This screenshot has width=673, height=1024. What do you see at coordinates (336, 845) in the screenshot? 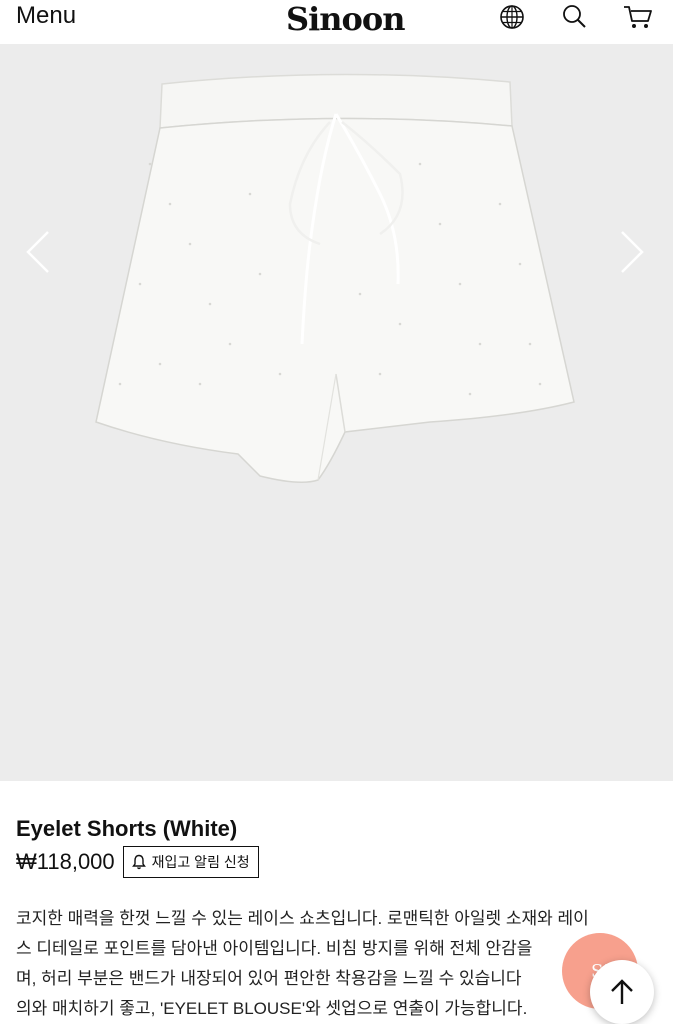
I see `product-info: Eyelet Shorts (White) ₩118,000 재입고 알림 신청` at bounding box center [336, 845].